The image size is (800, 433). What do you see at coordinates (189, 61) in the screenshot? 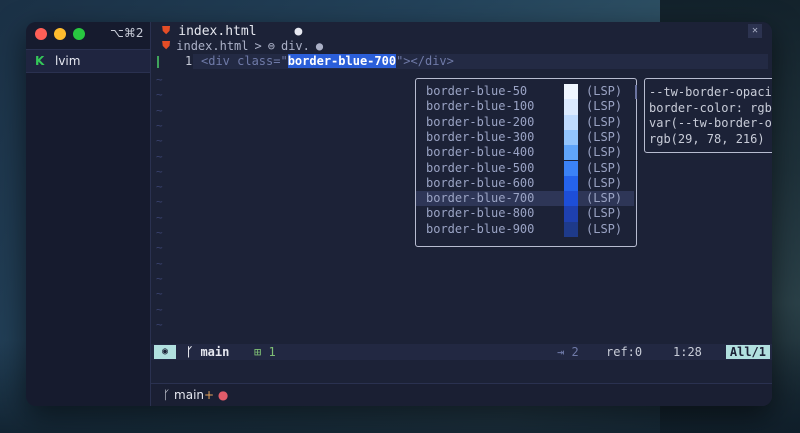
I see `line-number: 1` at bounding box center [189, 61].